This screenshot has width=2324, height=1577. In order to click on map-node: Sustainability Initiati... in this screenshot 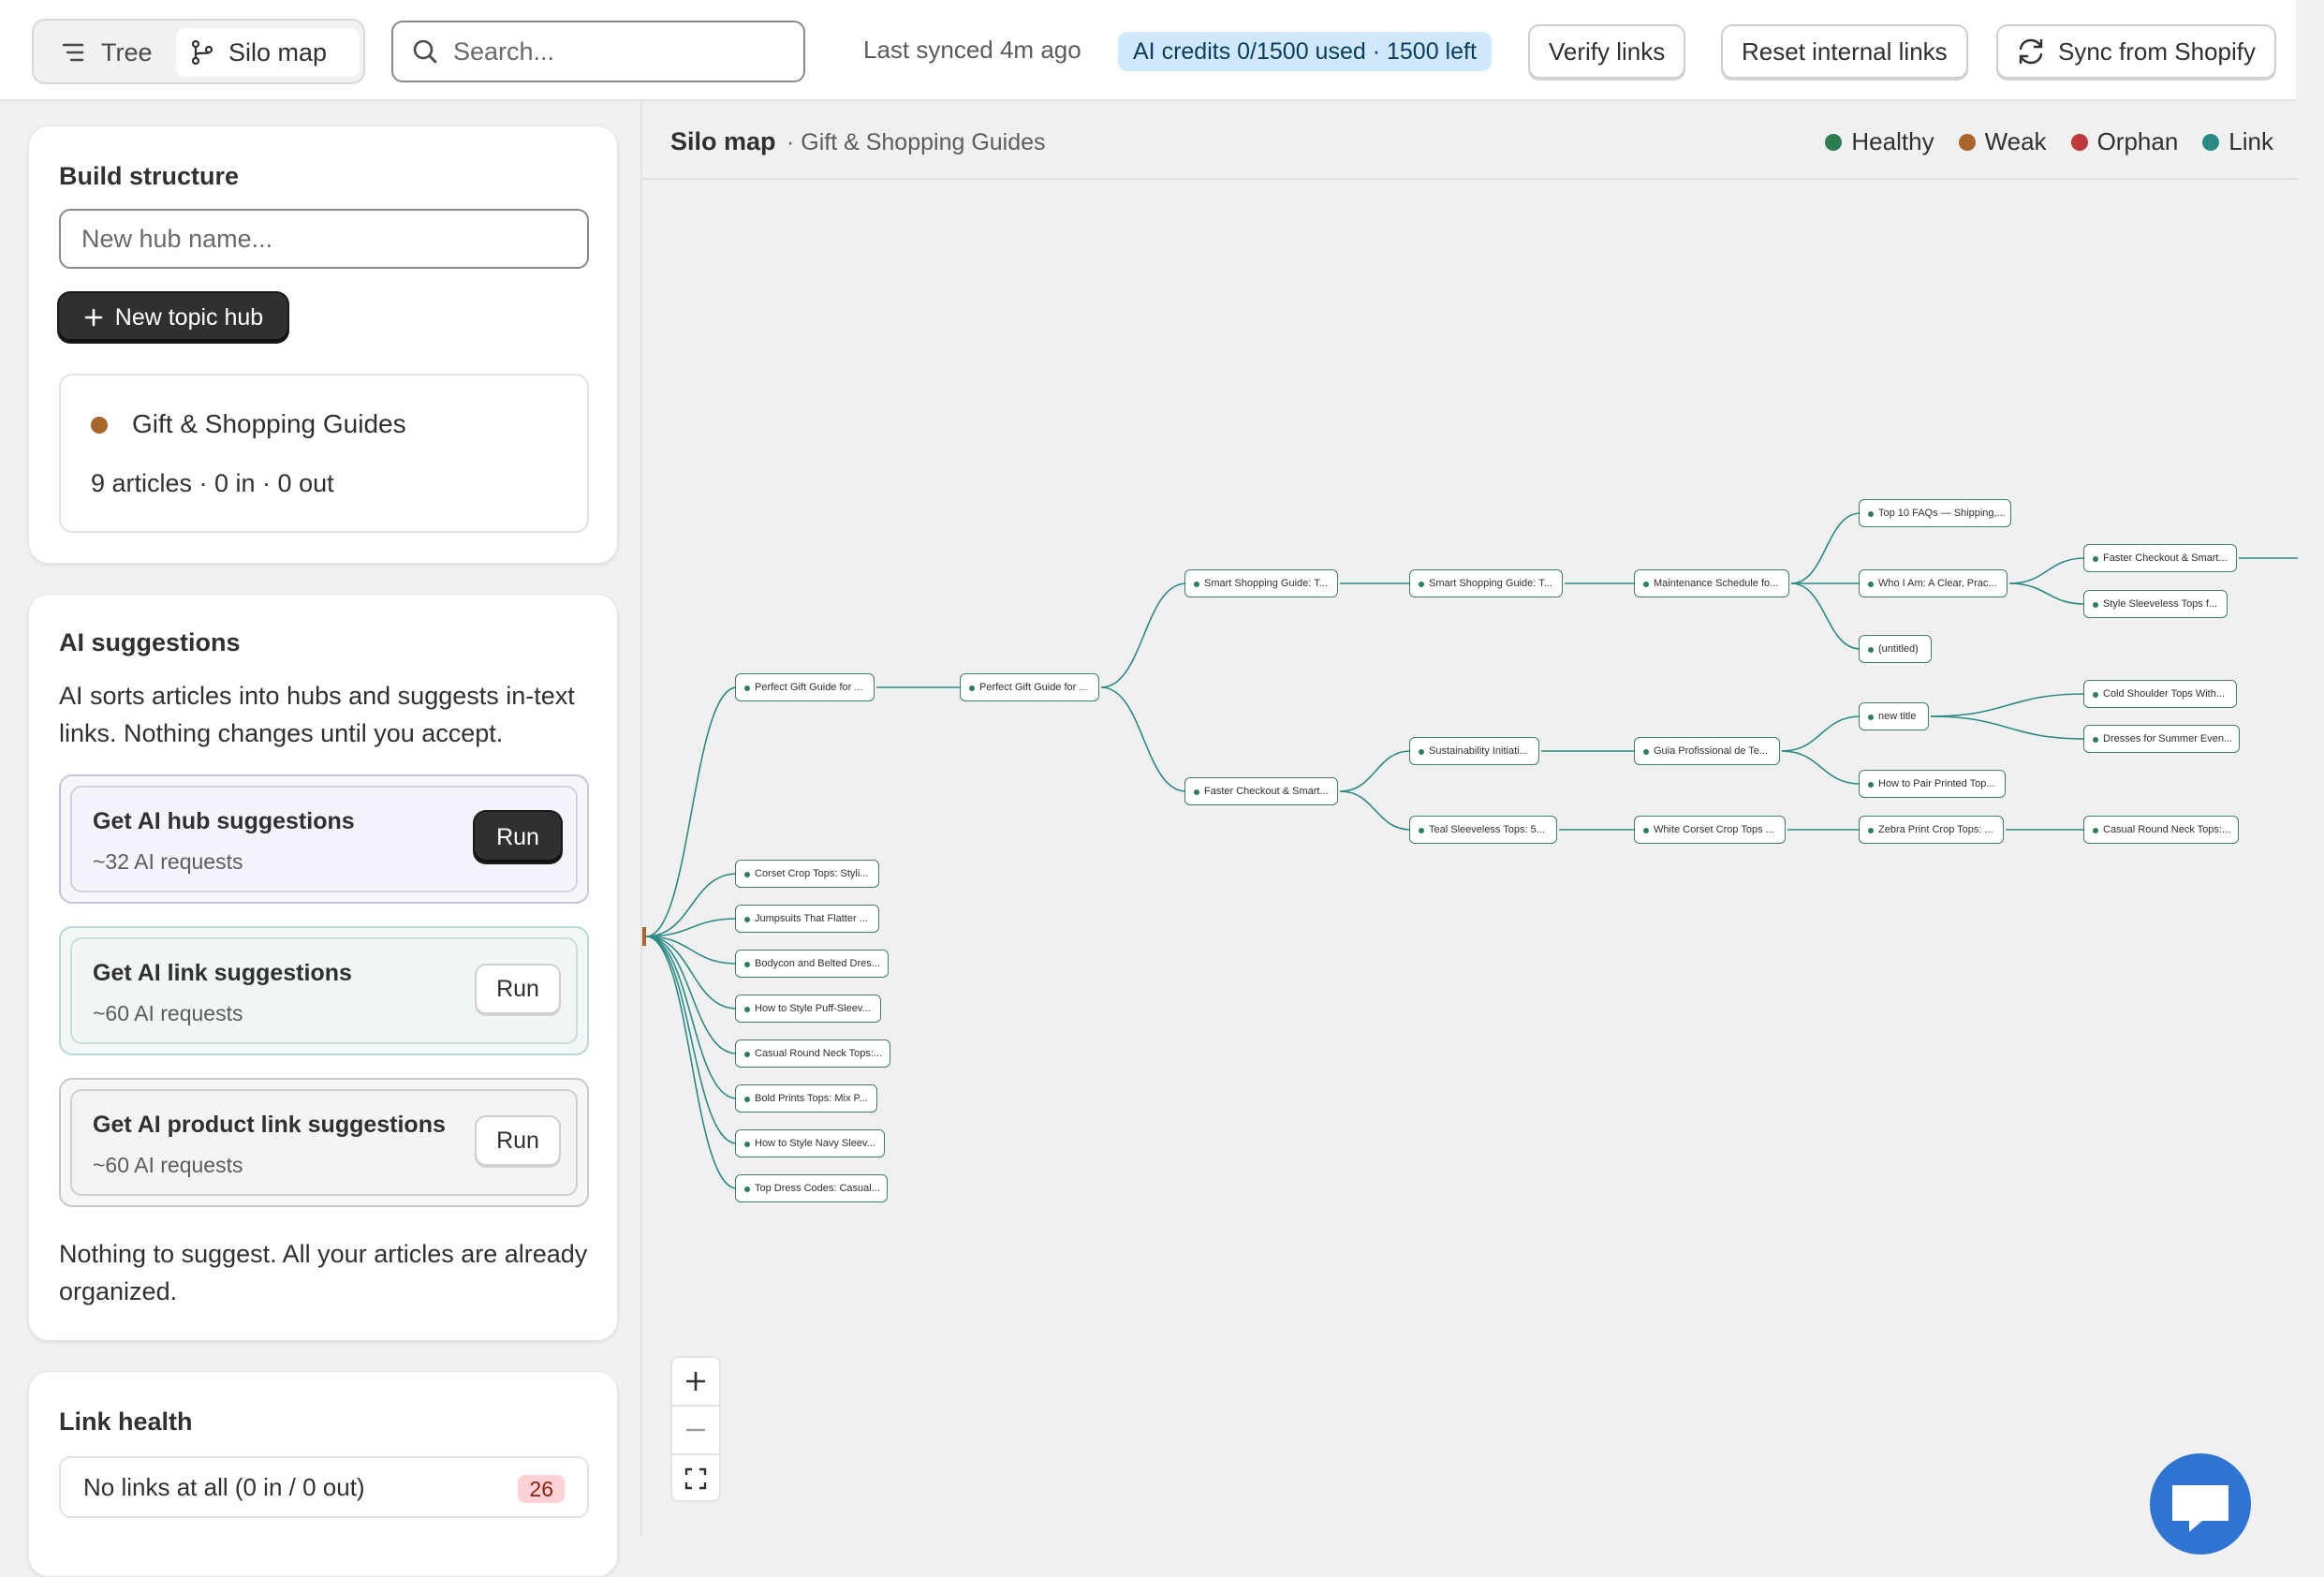, I will do `click(1474, 751)`.